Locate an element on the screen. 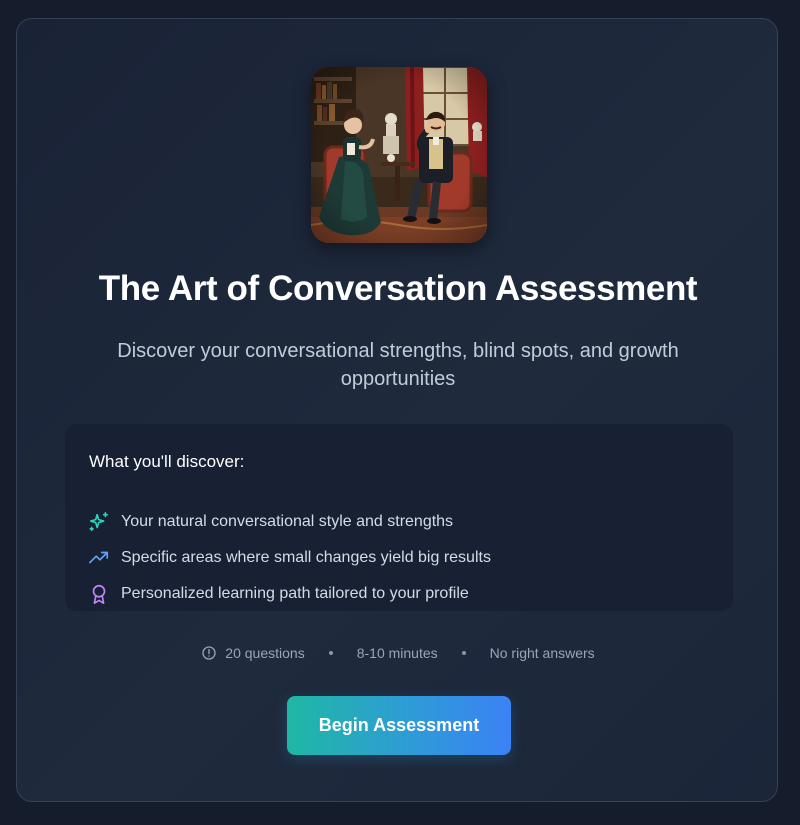 The image size is (800, 825). duration-text: 8-10 minutes is located at coordinates (397, 653).